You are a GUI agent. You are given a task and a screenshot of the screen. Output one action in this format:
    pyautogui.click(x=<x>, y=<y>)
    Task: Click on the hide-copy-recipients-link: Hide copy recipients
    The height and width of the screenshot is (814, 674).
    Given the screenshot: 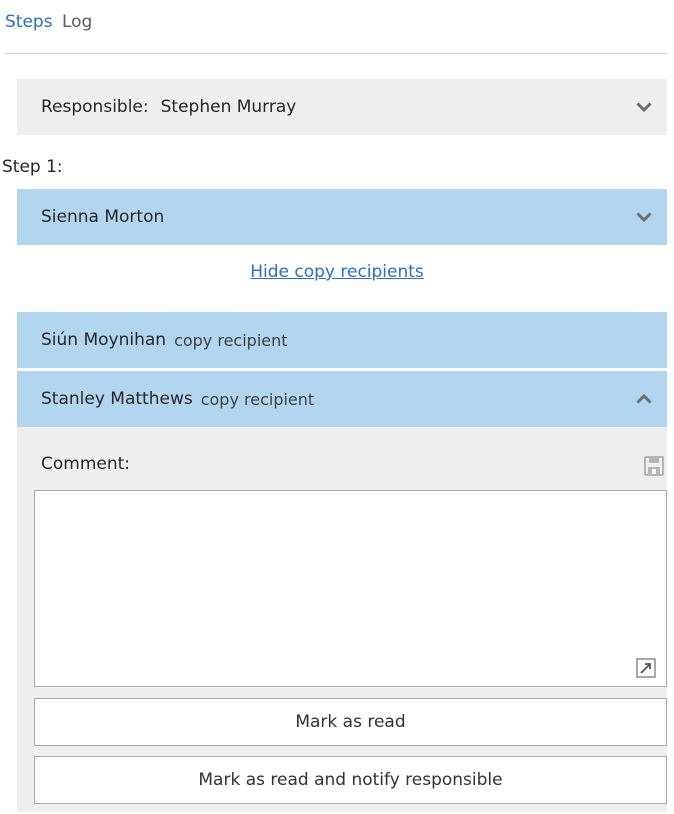 What is the action you would take?
    pyautogui.click(x=337, y=272)
    